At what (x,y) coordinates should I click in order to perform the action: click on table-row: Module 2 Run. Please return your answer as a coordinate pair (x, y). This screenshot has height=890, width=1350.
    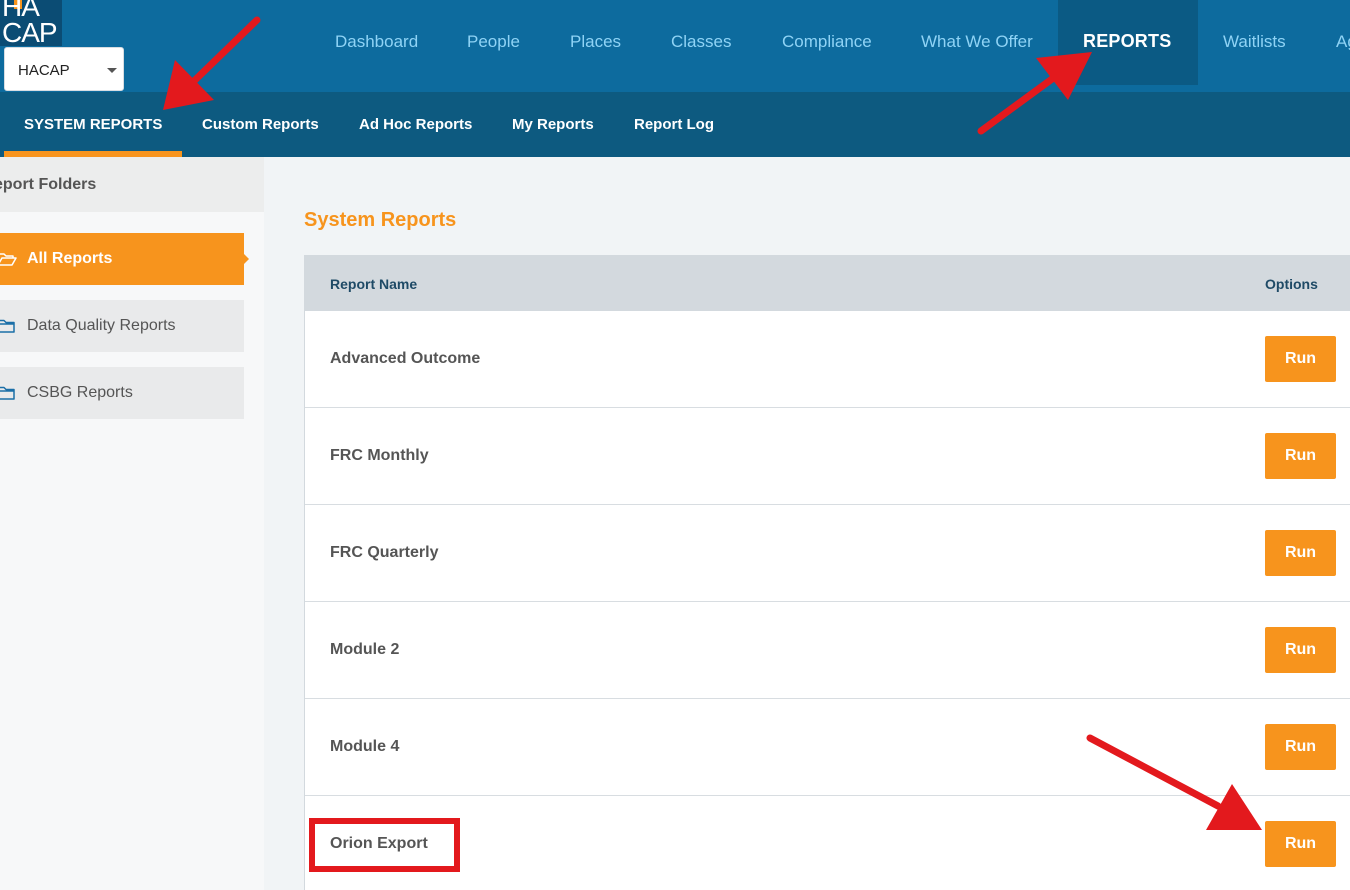
    Looking at the image, I should click on (827, 650).